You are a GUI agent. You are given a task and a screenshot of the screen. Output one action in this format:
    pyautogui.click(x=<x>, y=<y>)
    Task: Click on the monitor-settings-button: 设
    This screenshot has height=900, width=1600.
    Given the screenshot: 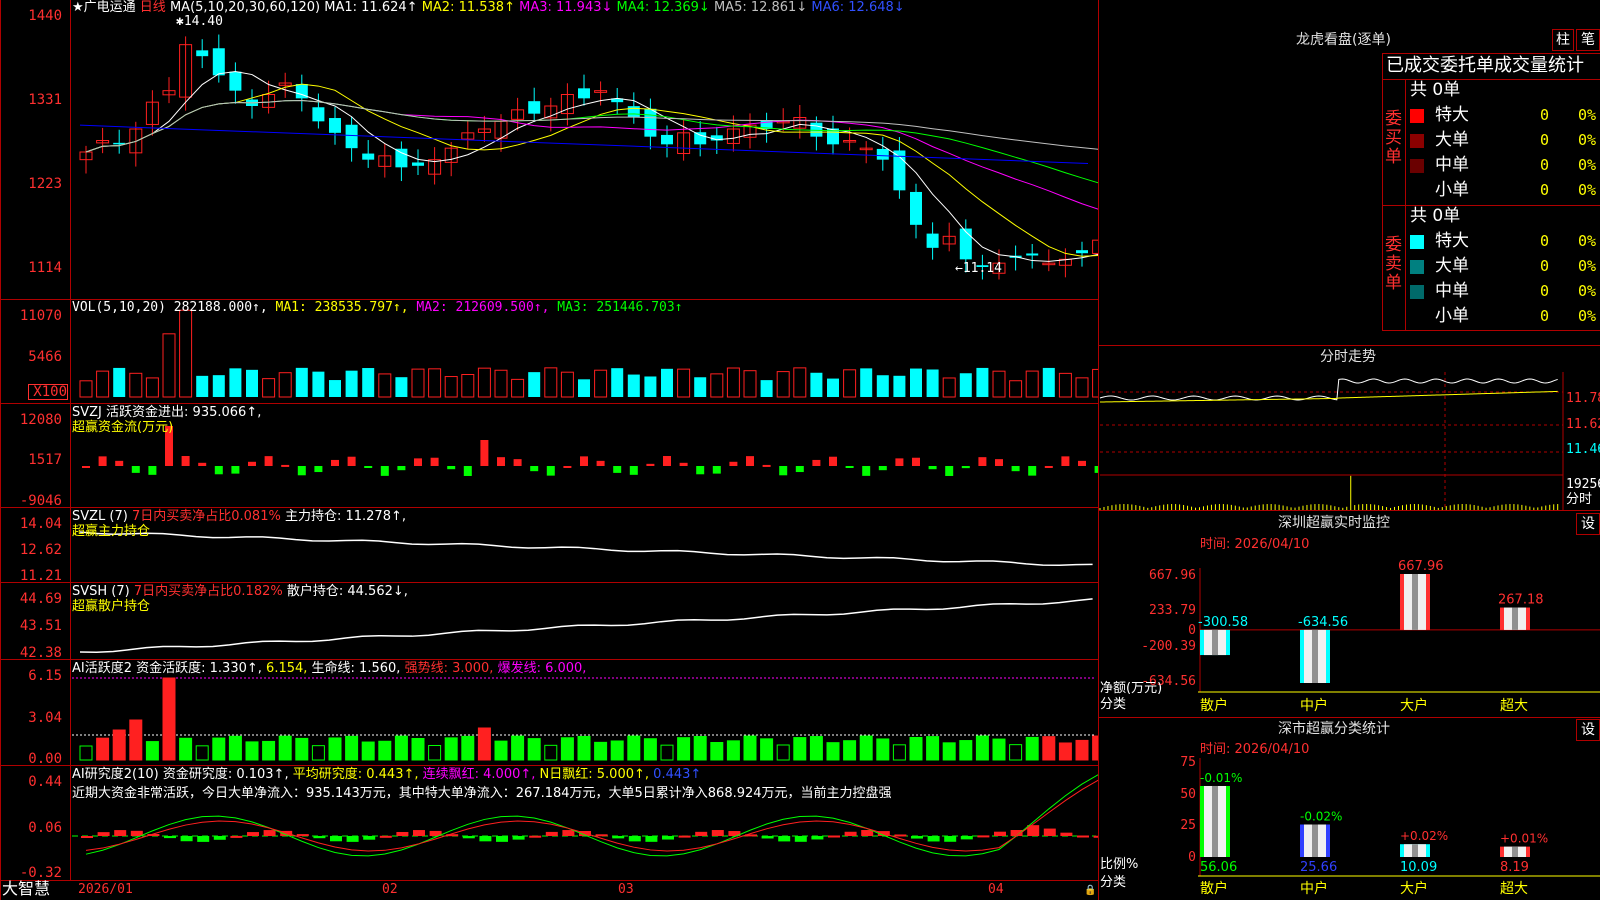 What is the action you would take?
    pyautogui.click(x=1588, y=524)
    